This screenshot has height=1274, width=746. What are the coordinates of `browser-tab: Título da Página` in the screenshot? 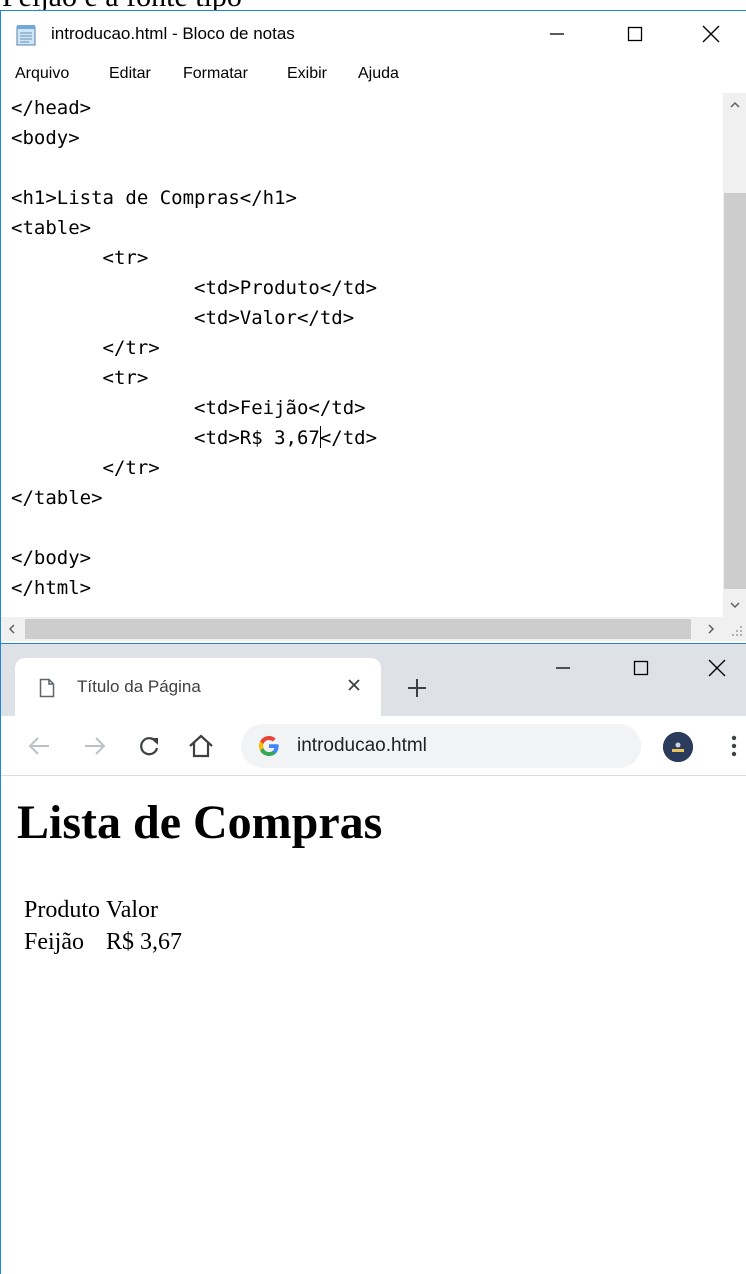 It's located at (198, 687).